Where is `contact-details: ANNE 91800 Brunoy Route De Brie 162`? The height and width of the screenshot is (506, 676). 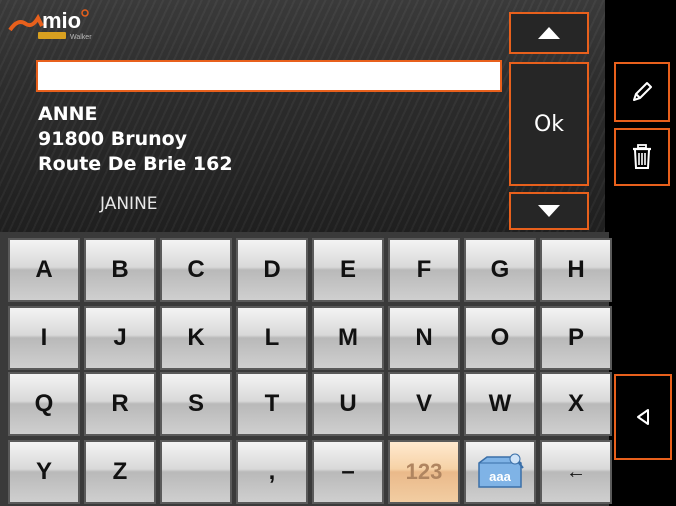 contact-details: ANNE 91800 Brunoy Route De Brie 162 is located at coordinates (135, 139).